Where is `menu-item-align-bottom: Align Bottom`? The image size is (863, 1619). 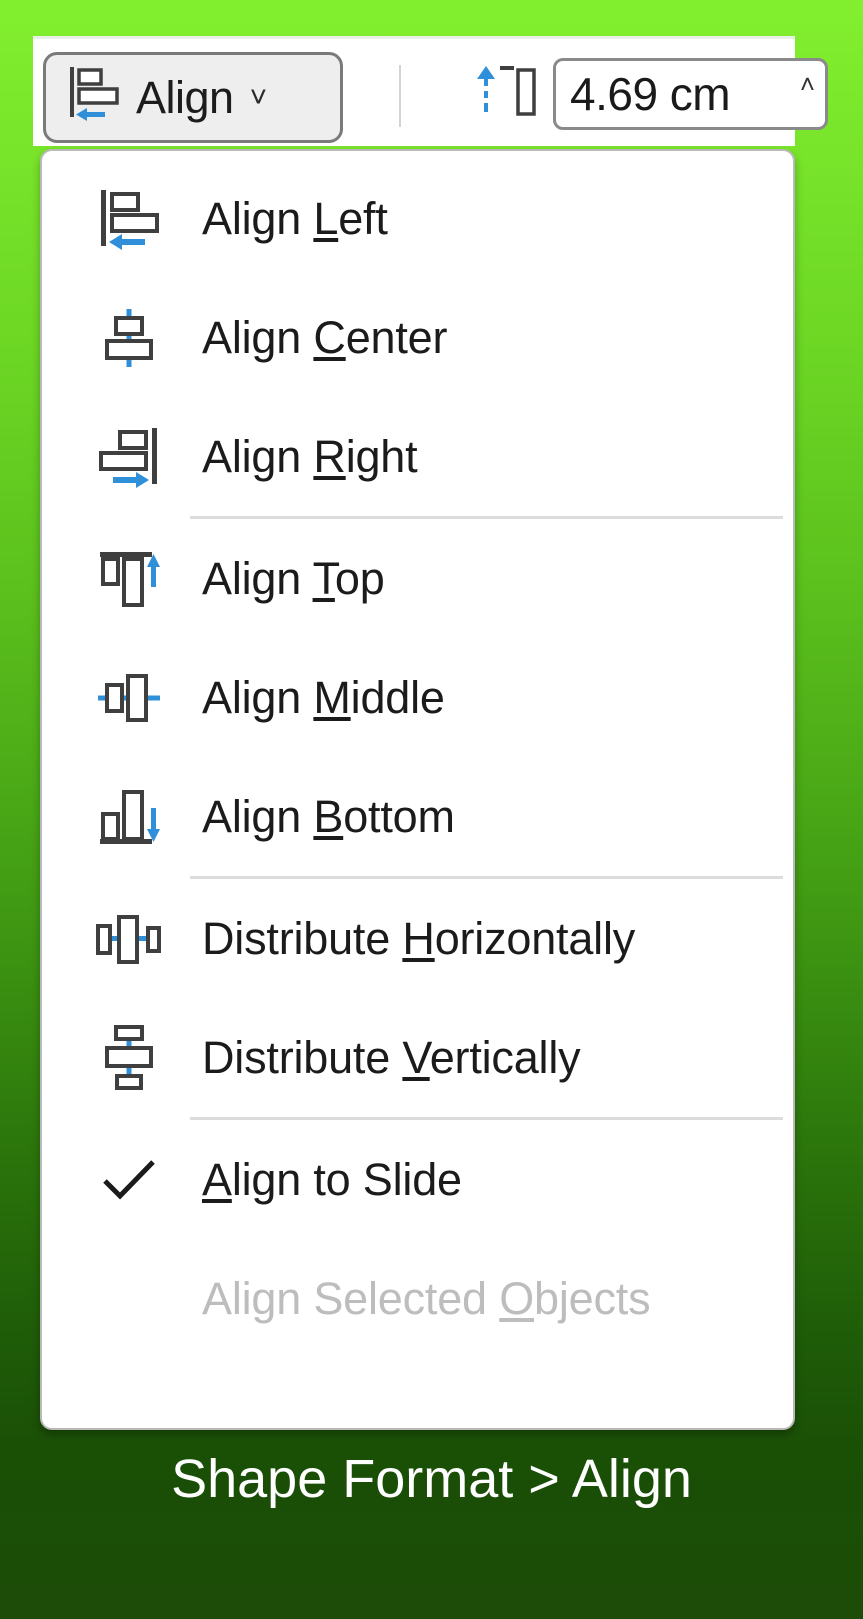 menu-item-align-bottom: Align Bottom is located at coordinates (417, 816).